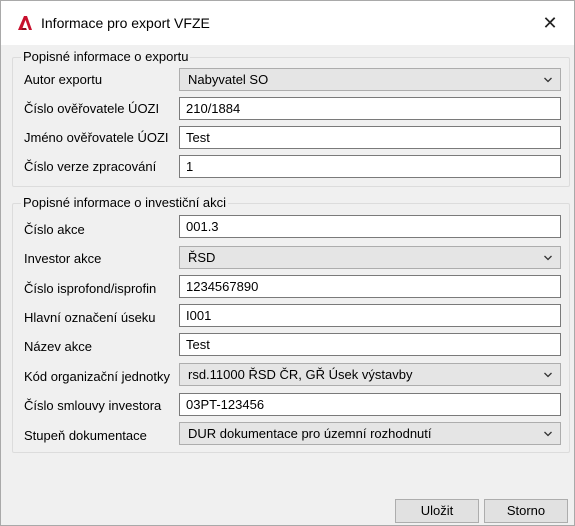 The height and width of the screenshot is (526, 575). Describe the element at coordinates (287, 23) in the screenshot. I see `title-bar: Informace pro export VFZE ✕` at that location.